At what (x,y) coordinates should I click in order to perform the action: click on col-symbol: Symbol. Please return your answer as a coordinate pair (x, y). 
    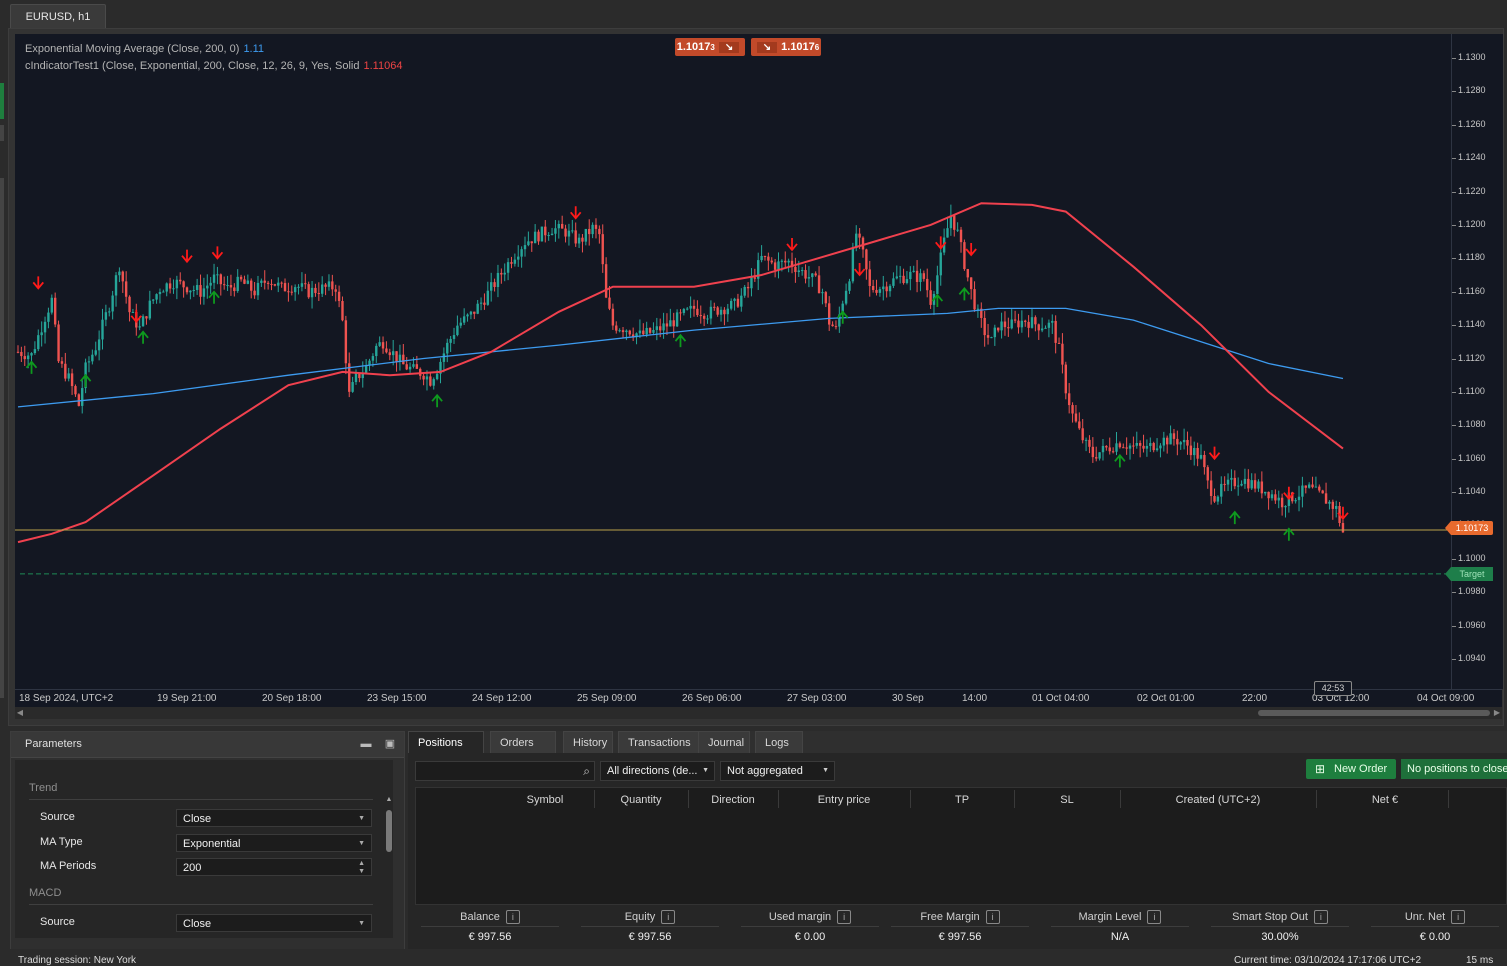
    Looking at the image, I should click on (545, 800).